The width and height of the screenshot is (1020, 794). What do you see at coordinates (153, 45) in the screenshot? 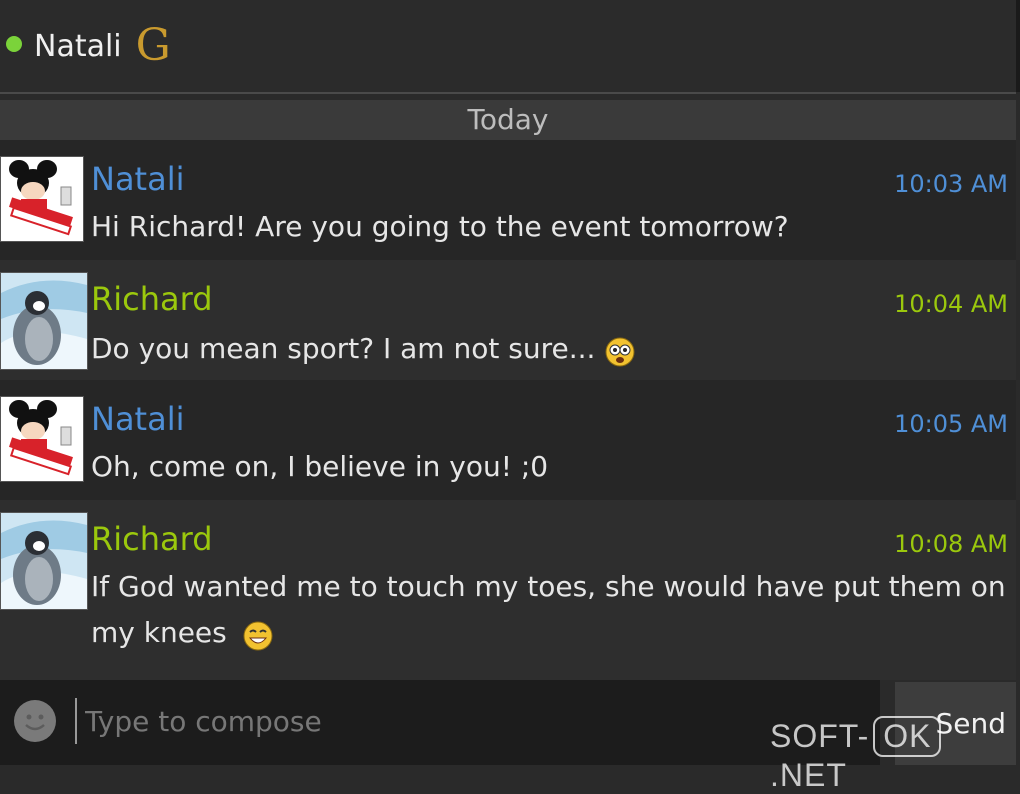
I see `g-icon: G` at bounding box center [153, 45].